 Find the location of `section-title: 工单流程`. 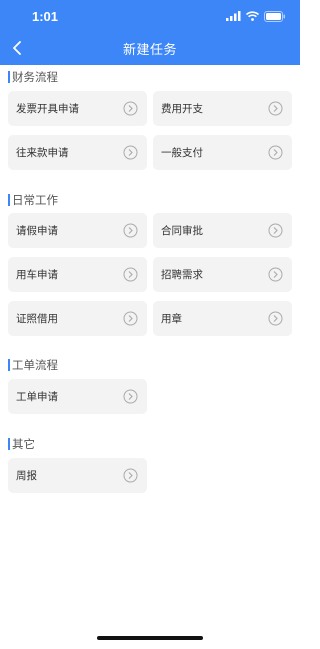

section-title: 工单流程 is located at coordinates (150, 365).